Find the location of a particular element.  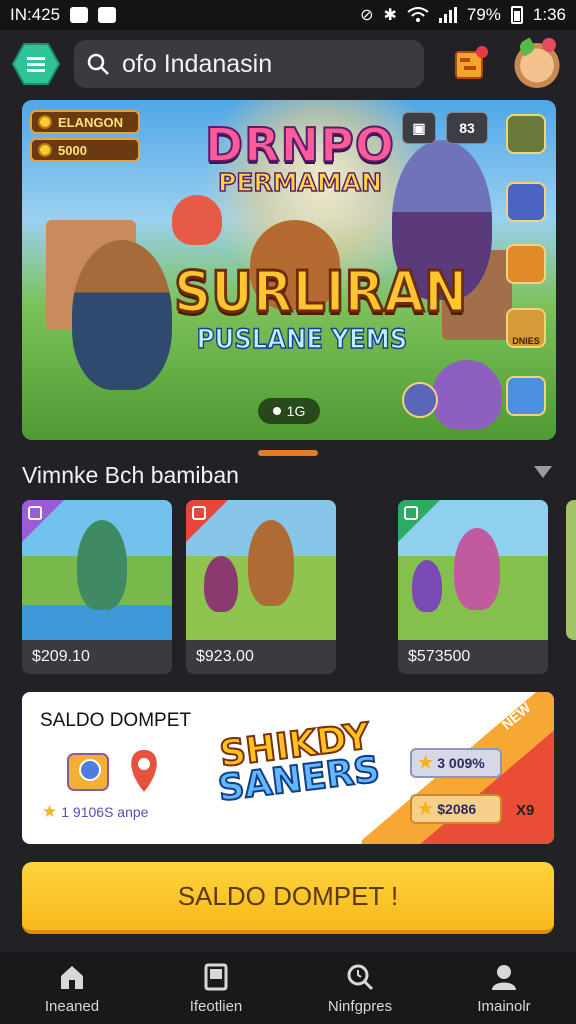

game-logo: DRNPO PERMAMAN is located at coordinates (300, 157).